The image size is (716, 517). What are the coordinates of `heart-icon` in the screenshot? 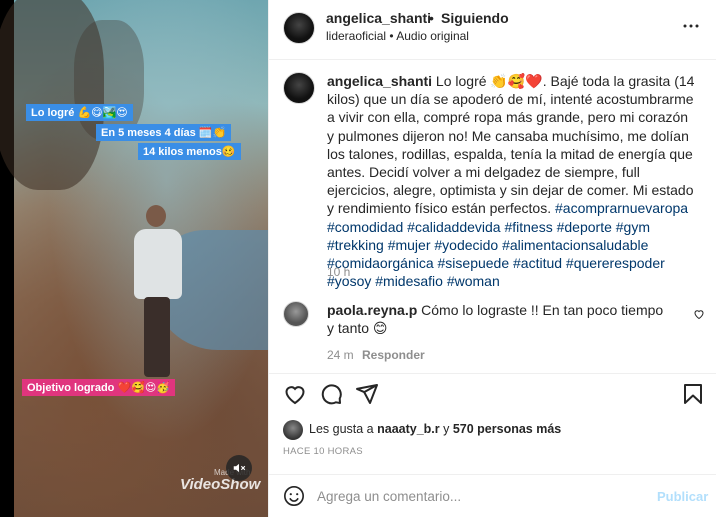 It's located at (295, 394).